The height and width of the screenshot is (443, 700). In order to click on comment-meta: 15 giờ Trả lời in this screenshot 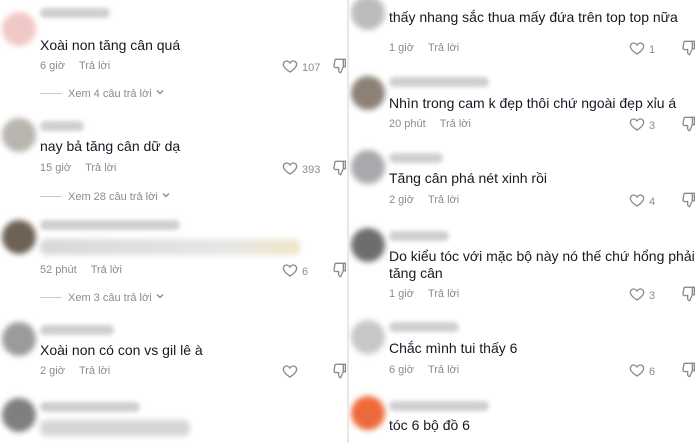, I will do `click(78, 168)`.